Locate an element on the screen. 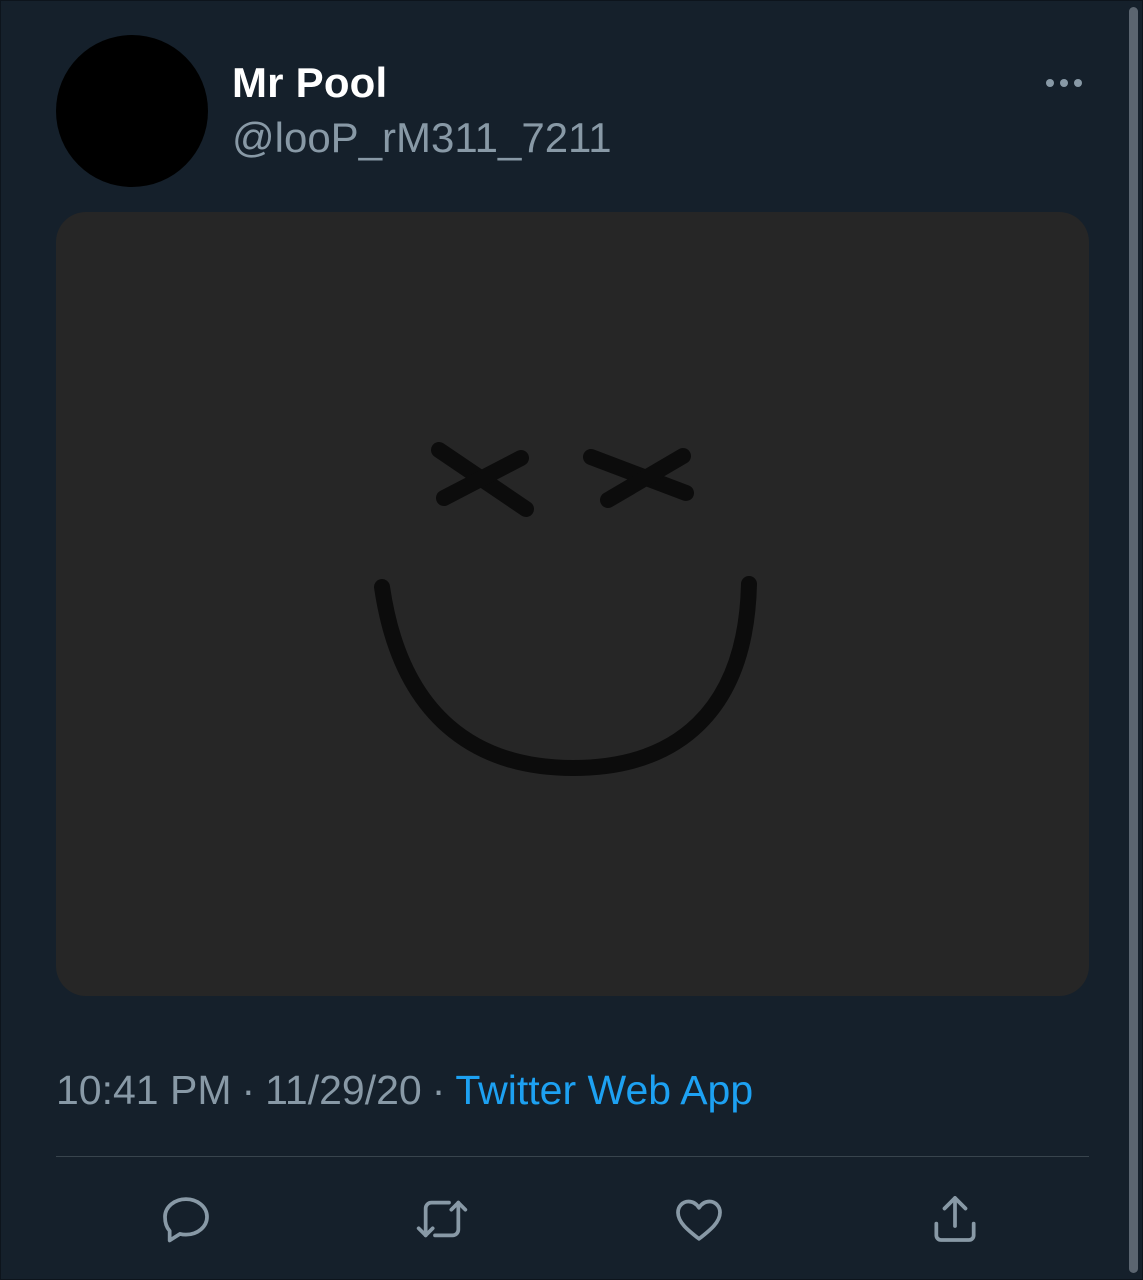  share-button is located at coordinates (955, 1219).